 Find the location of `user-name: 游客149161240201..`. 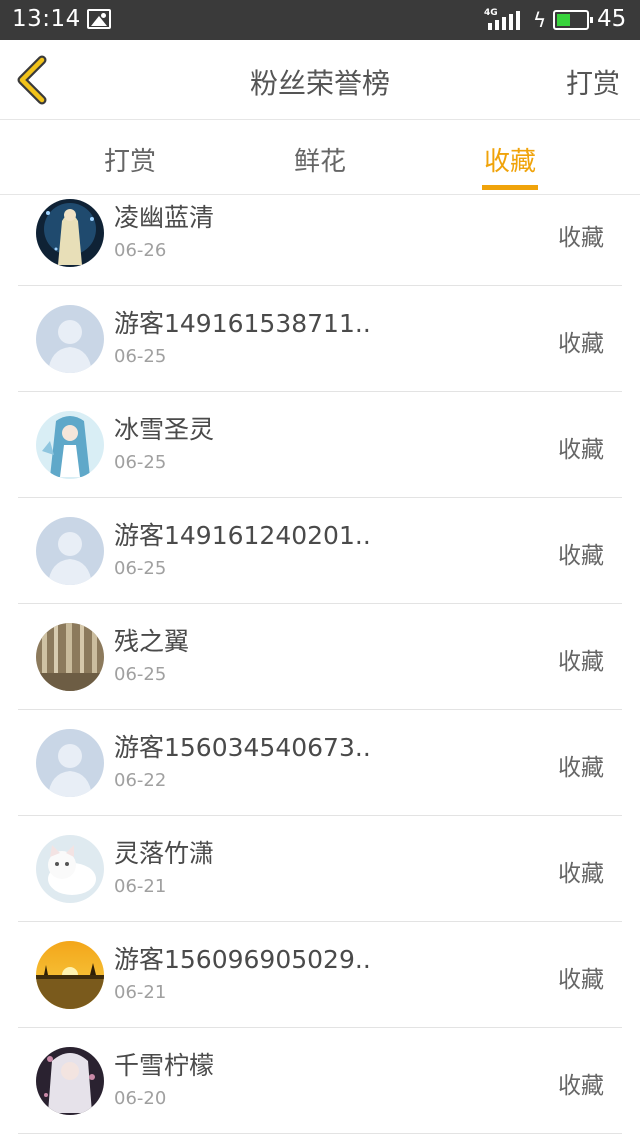

user-name: 游客149161240201.. is located at coordinates (242, 535).